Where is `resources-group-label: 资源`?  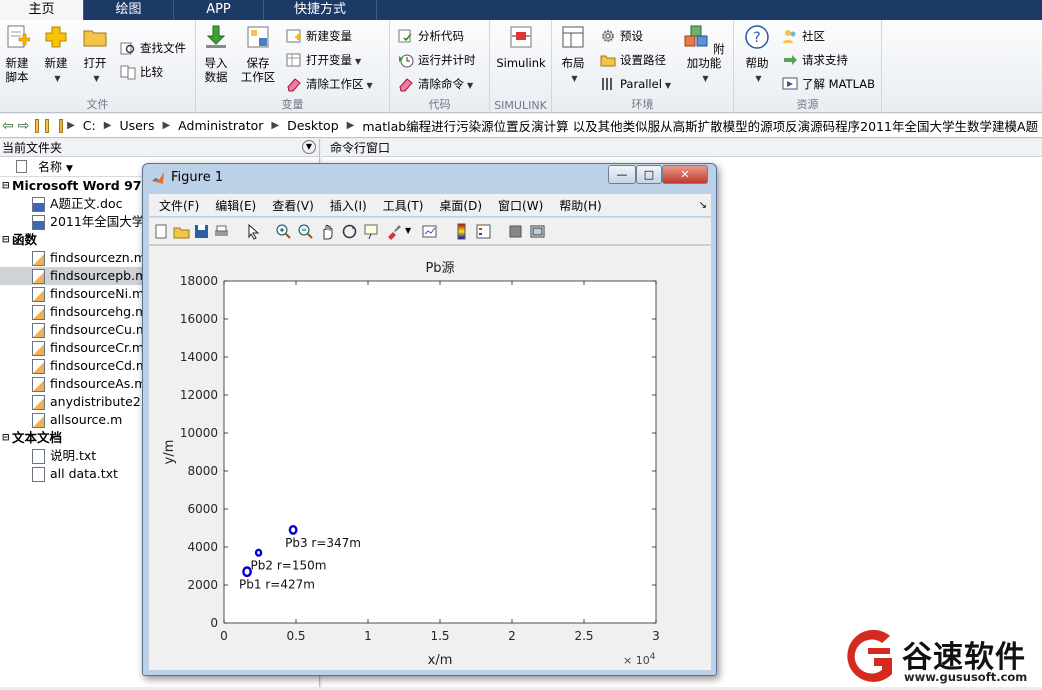
resources-group-label: 资源 is located at coordinates (807, 104).